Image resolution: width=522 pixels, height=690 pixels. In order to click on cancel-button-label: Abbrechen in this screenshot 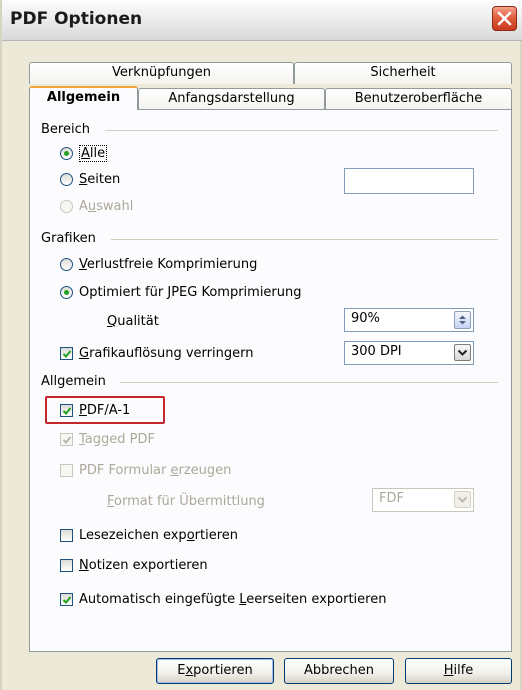, I will do `click(339, 670)`.